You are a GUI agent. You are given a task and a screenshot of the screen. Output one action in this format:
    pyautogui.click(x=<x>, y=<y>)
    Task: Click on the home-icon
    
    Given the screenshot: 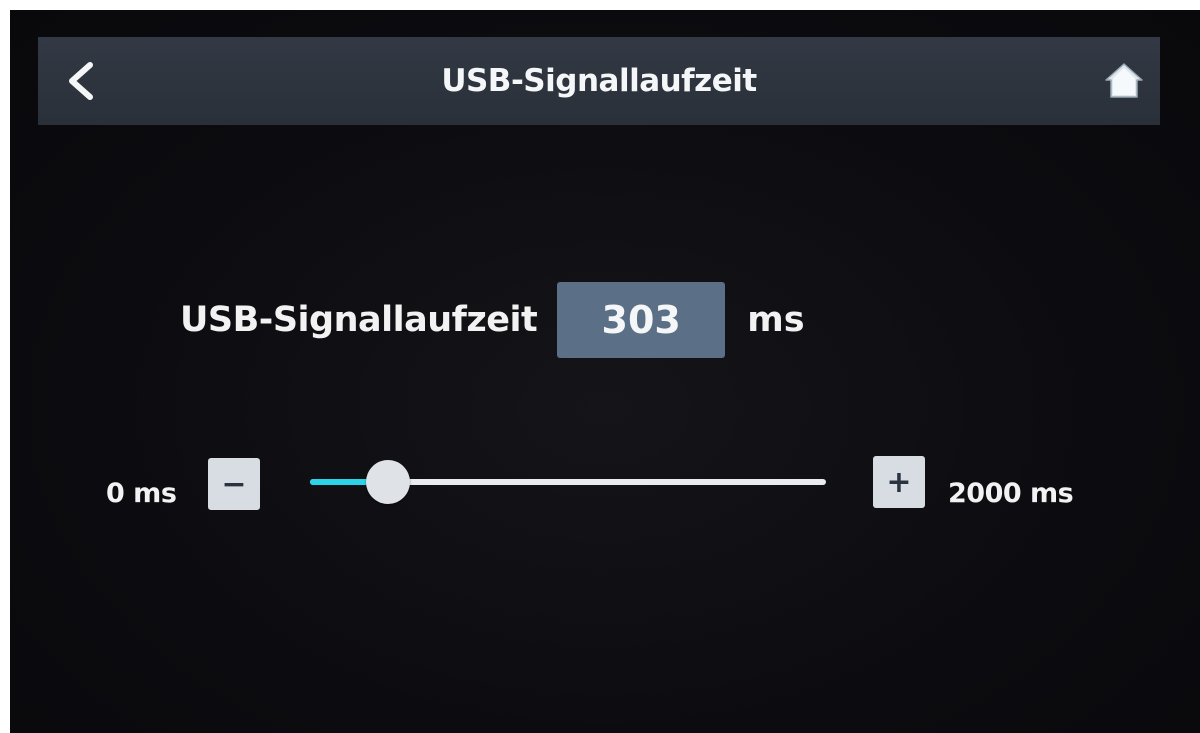 What is the action you would take?
    pyautogui.click(x=1124, y=80)
    